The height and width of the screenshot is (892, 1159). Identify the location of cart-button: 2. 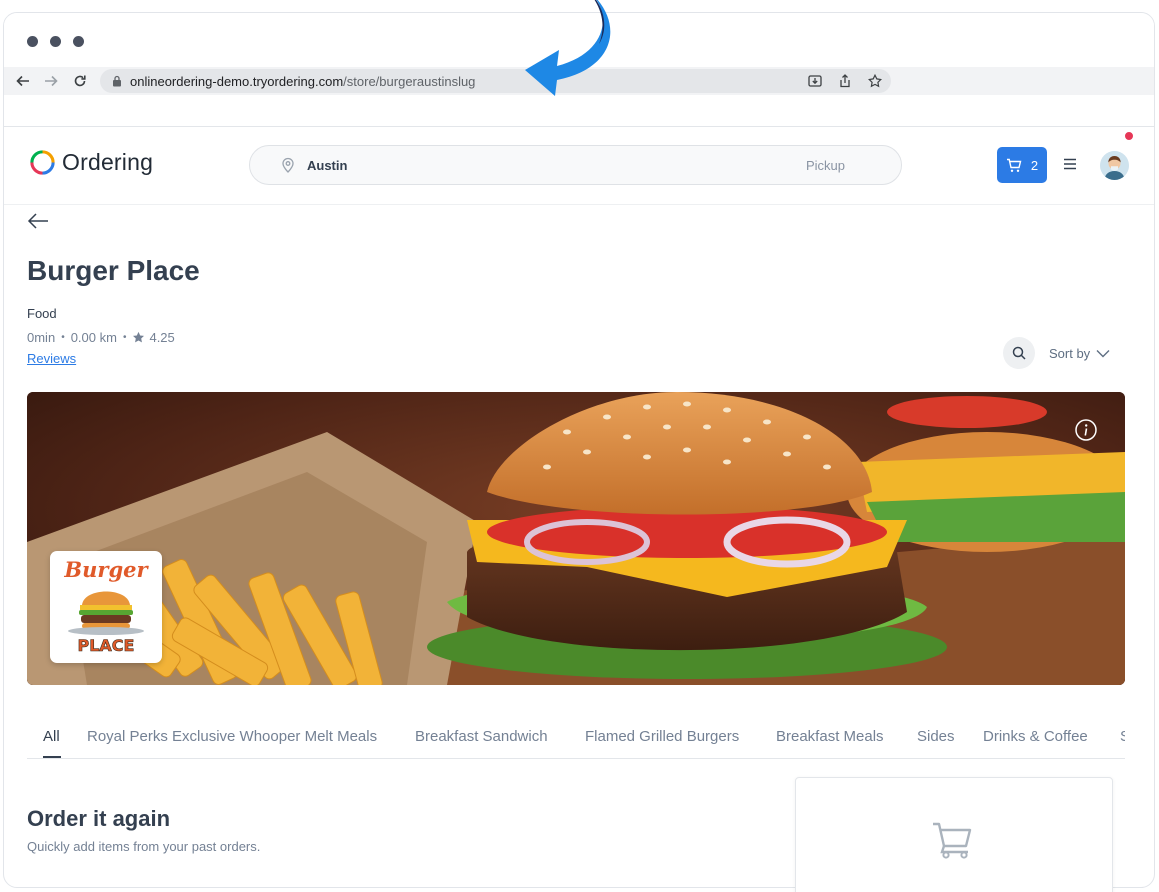
(1022, 165).